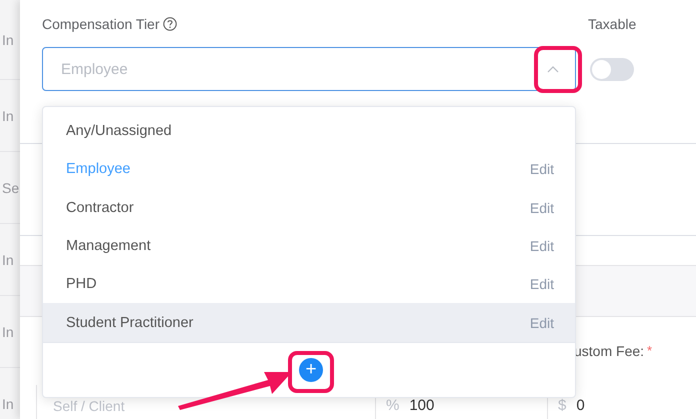  I want to click on field-label: Compensation Tier, so click(101, 24).